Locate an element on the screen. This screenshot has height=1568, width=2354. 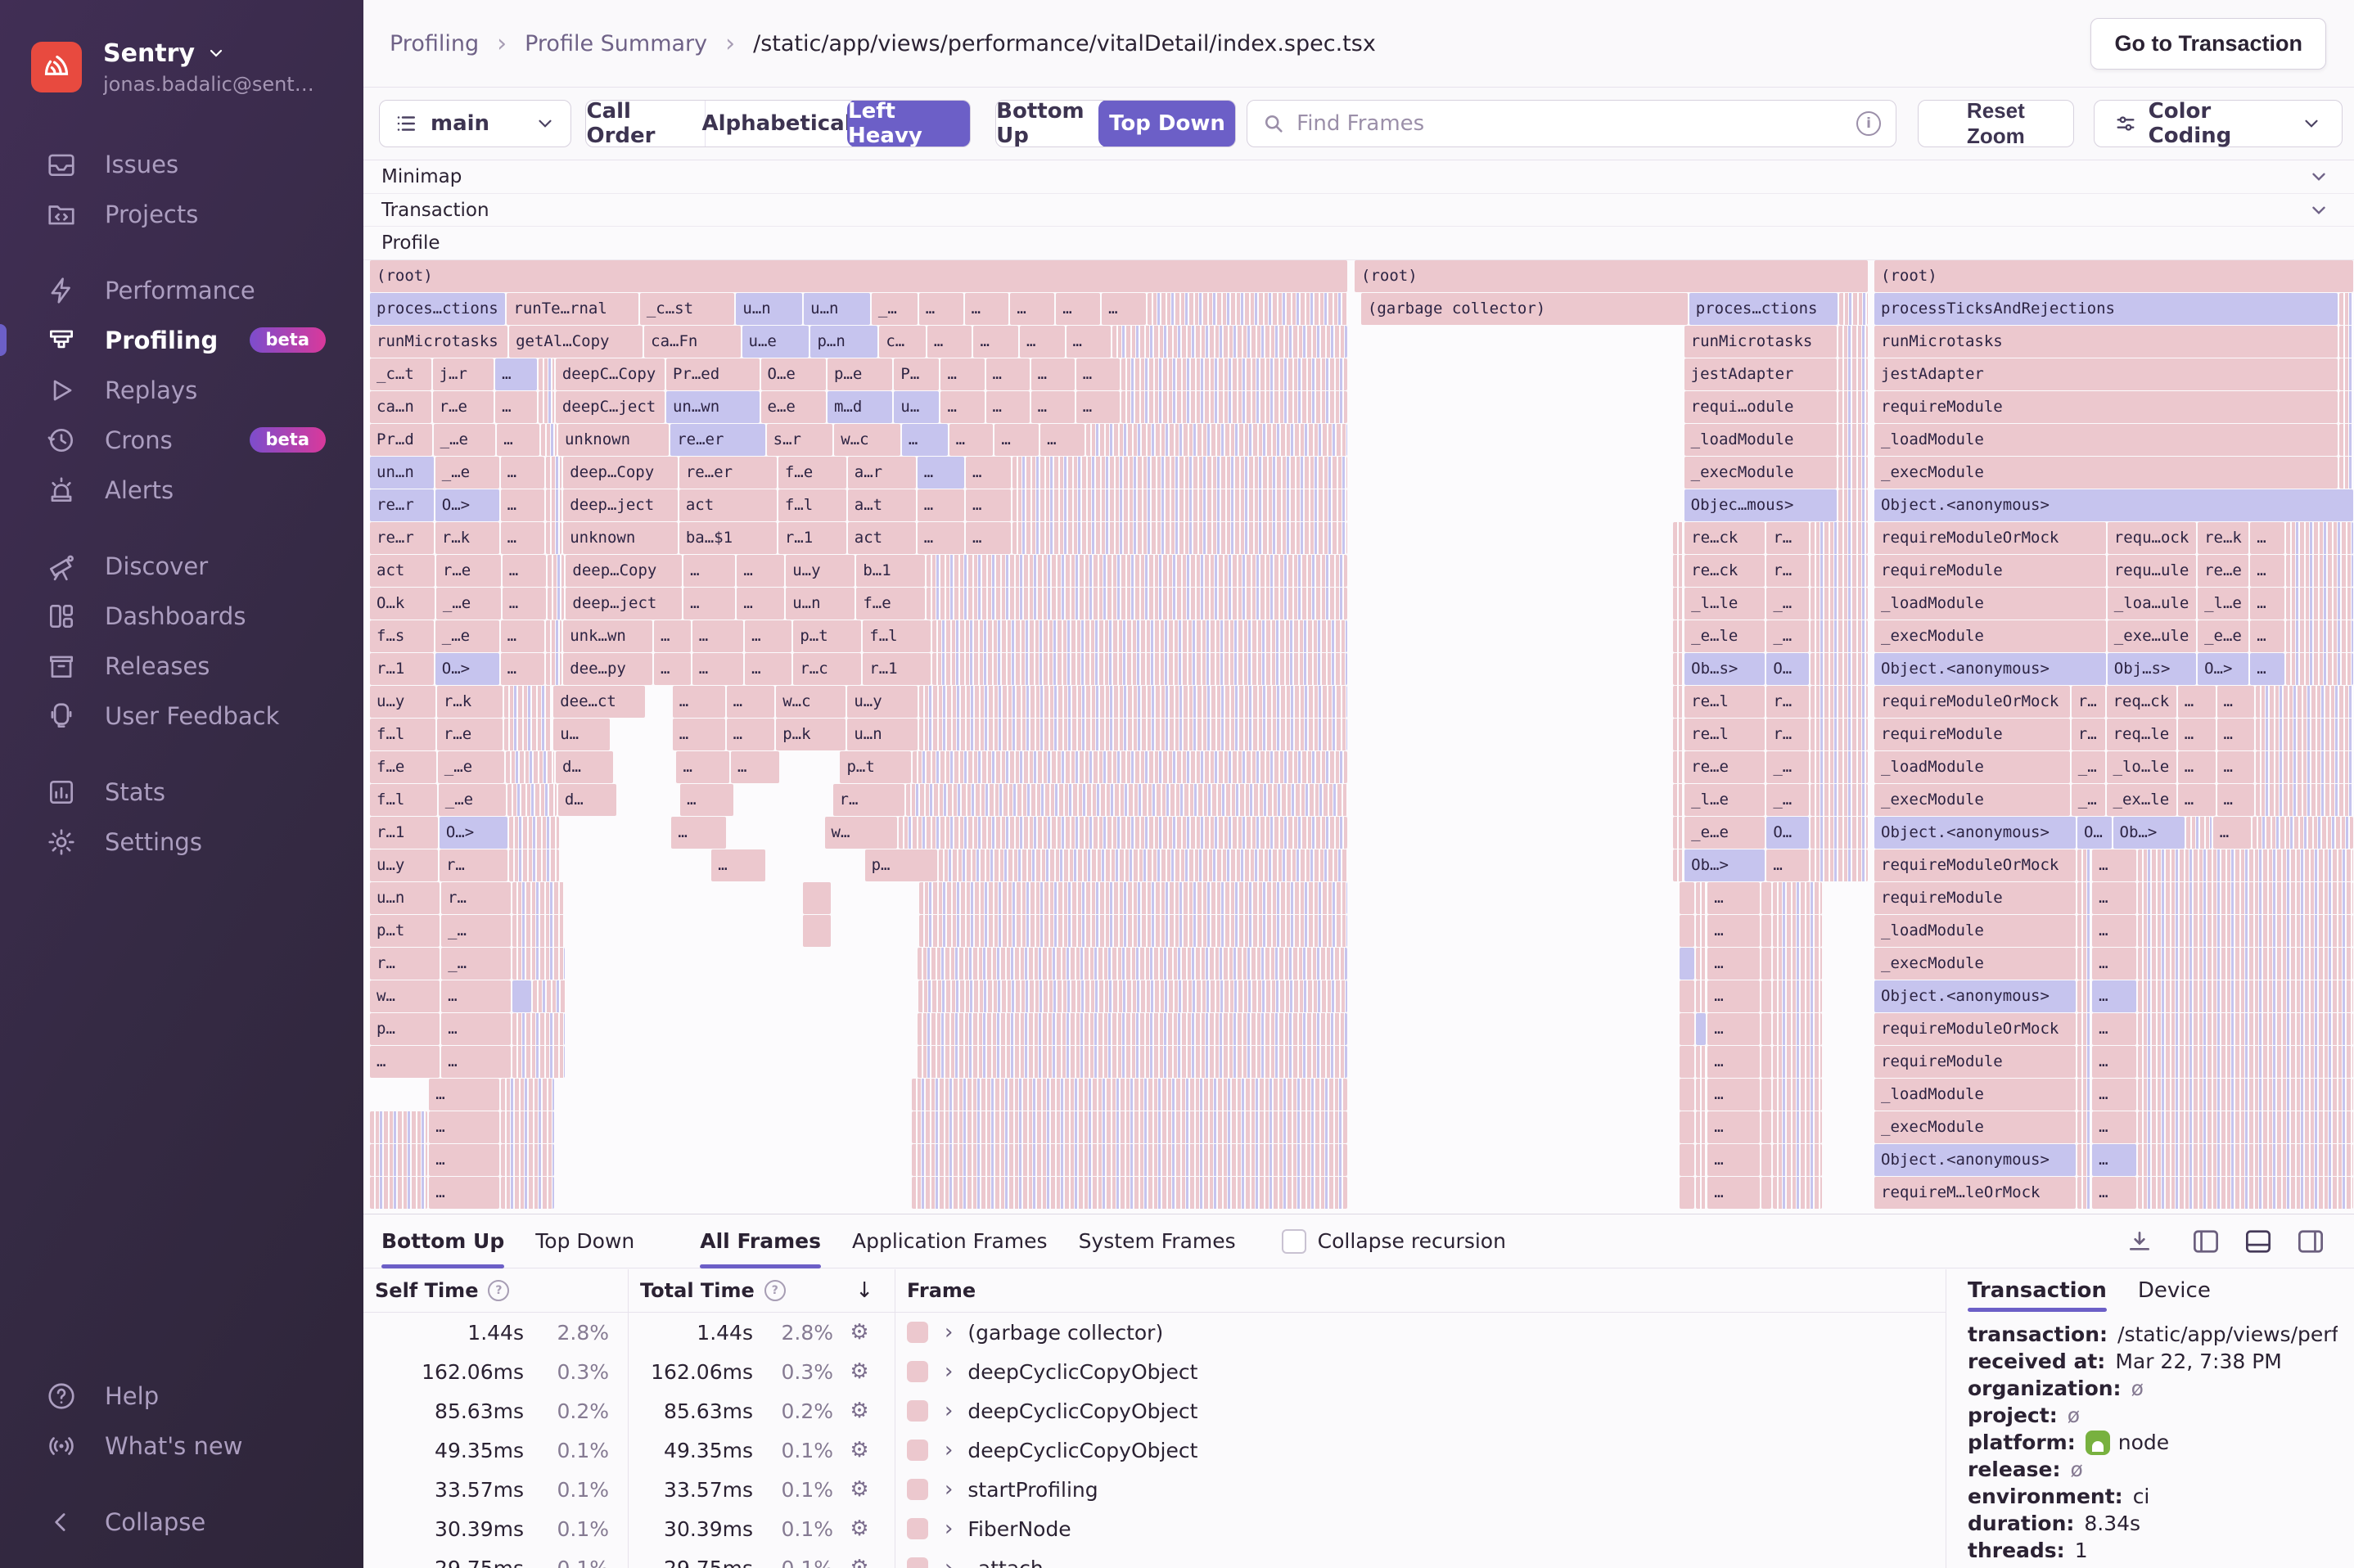
flame-cell: deep…ject is located at coordinates (620, 505).